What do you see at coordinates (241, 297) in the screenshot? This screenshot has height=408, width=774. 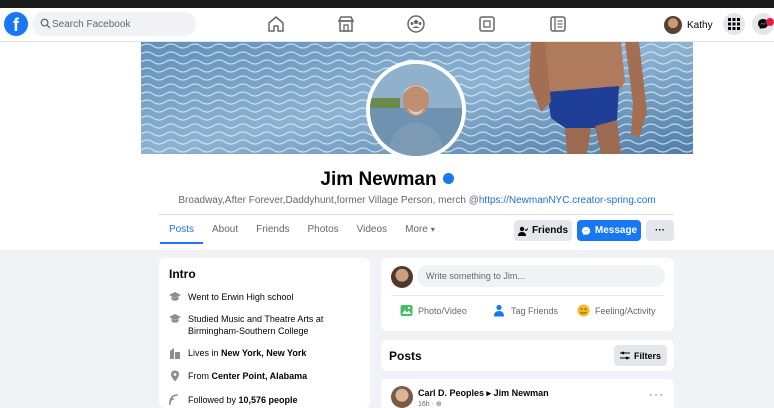 I see `intro-item-text: Went to Erwin High school` at bounding box center [241, 297].